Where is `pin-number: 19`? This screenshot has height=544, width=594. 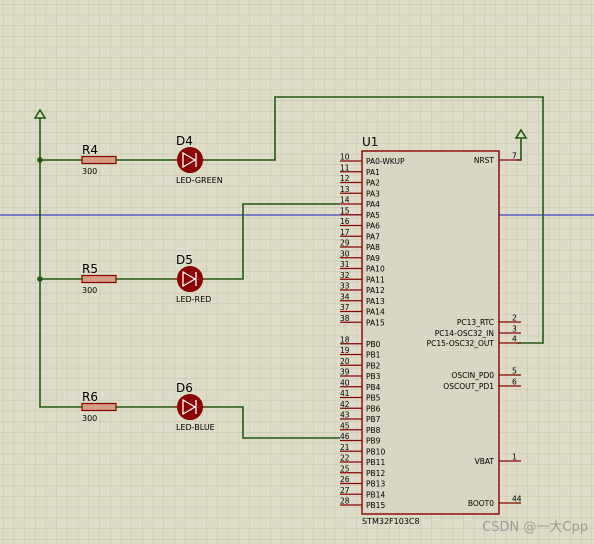
pin-number: 19 is located at coordinates (345, 350).